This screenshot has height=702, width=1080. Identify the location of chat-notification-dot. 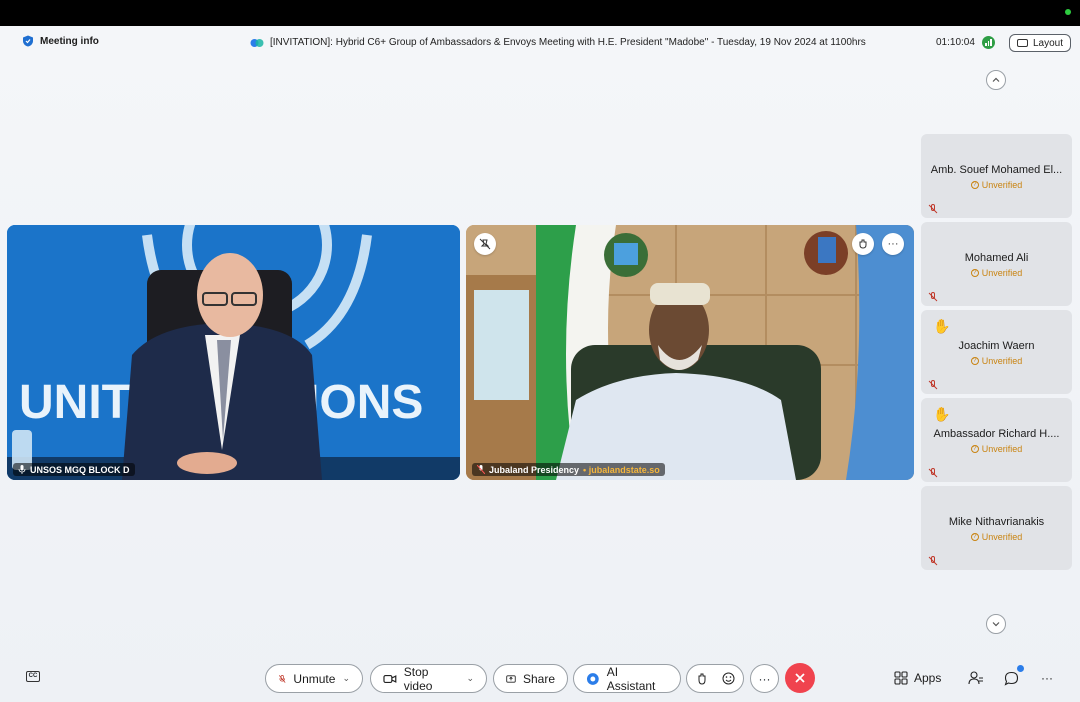
(1020, 668).